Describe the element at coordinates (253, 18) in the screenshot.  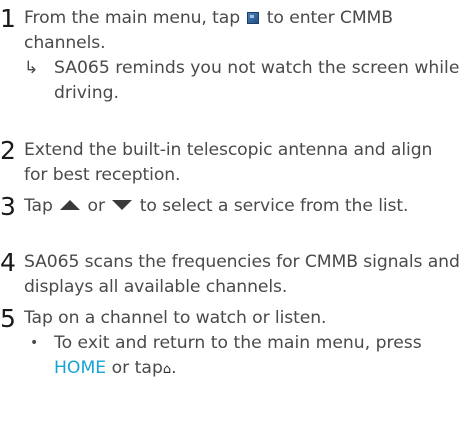
I see `cmmb-app-icon` at that location.